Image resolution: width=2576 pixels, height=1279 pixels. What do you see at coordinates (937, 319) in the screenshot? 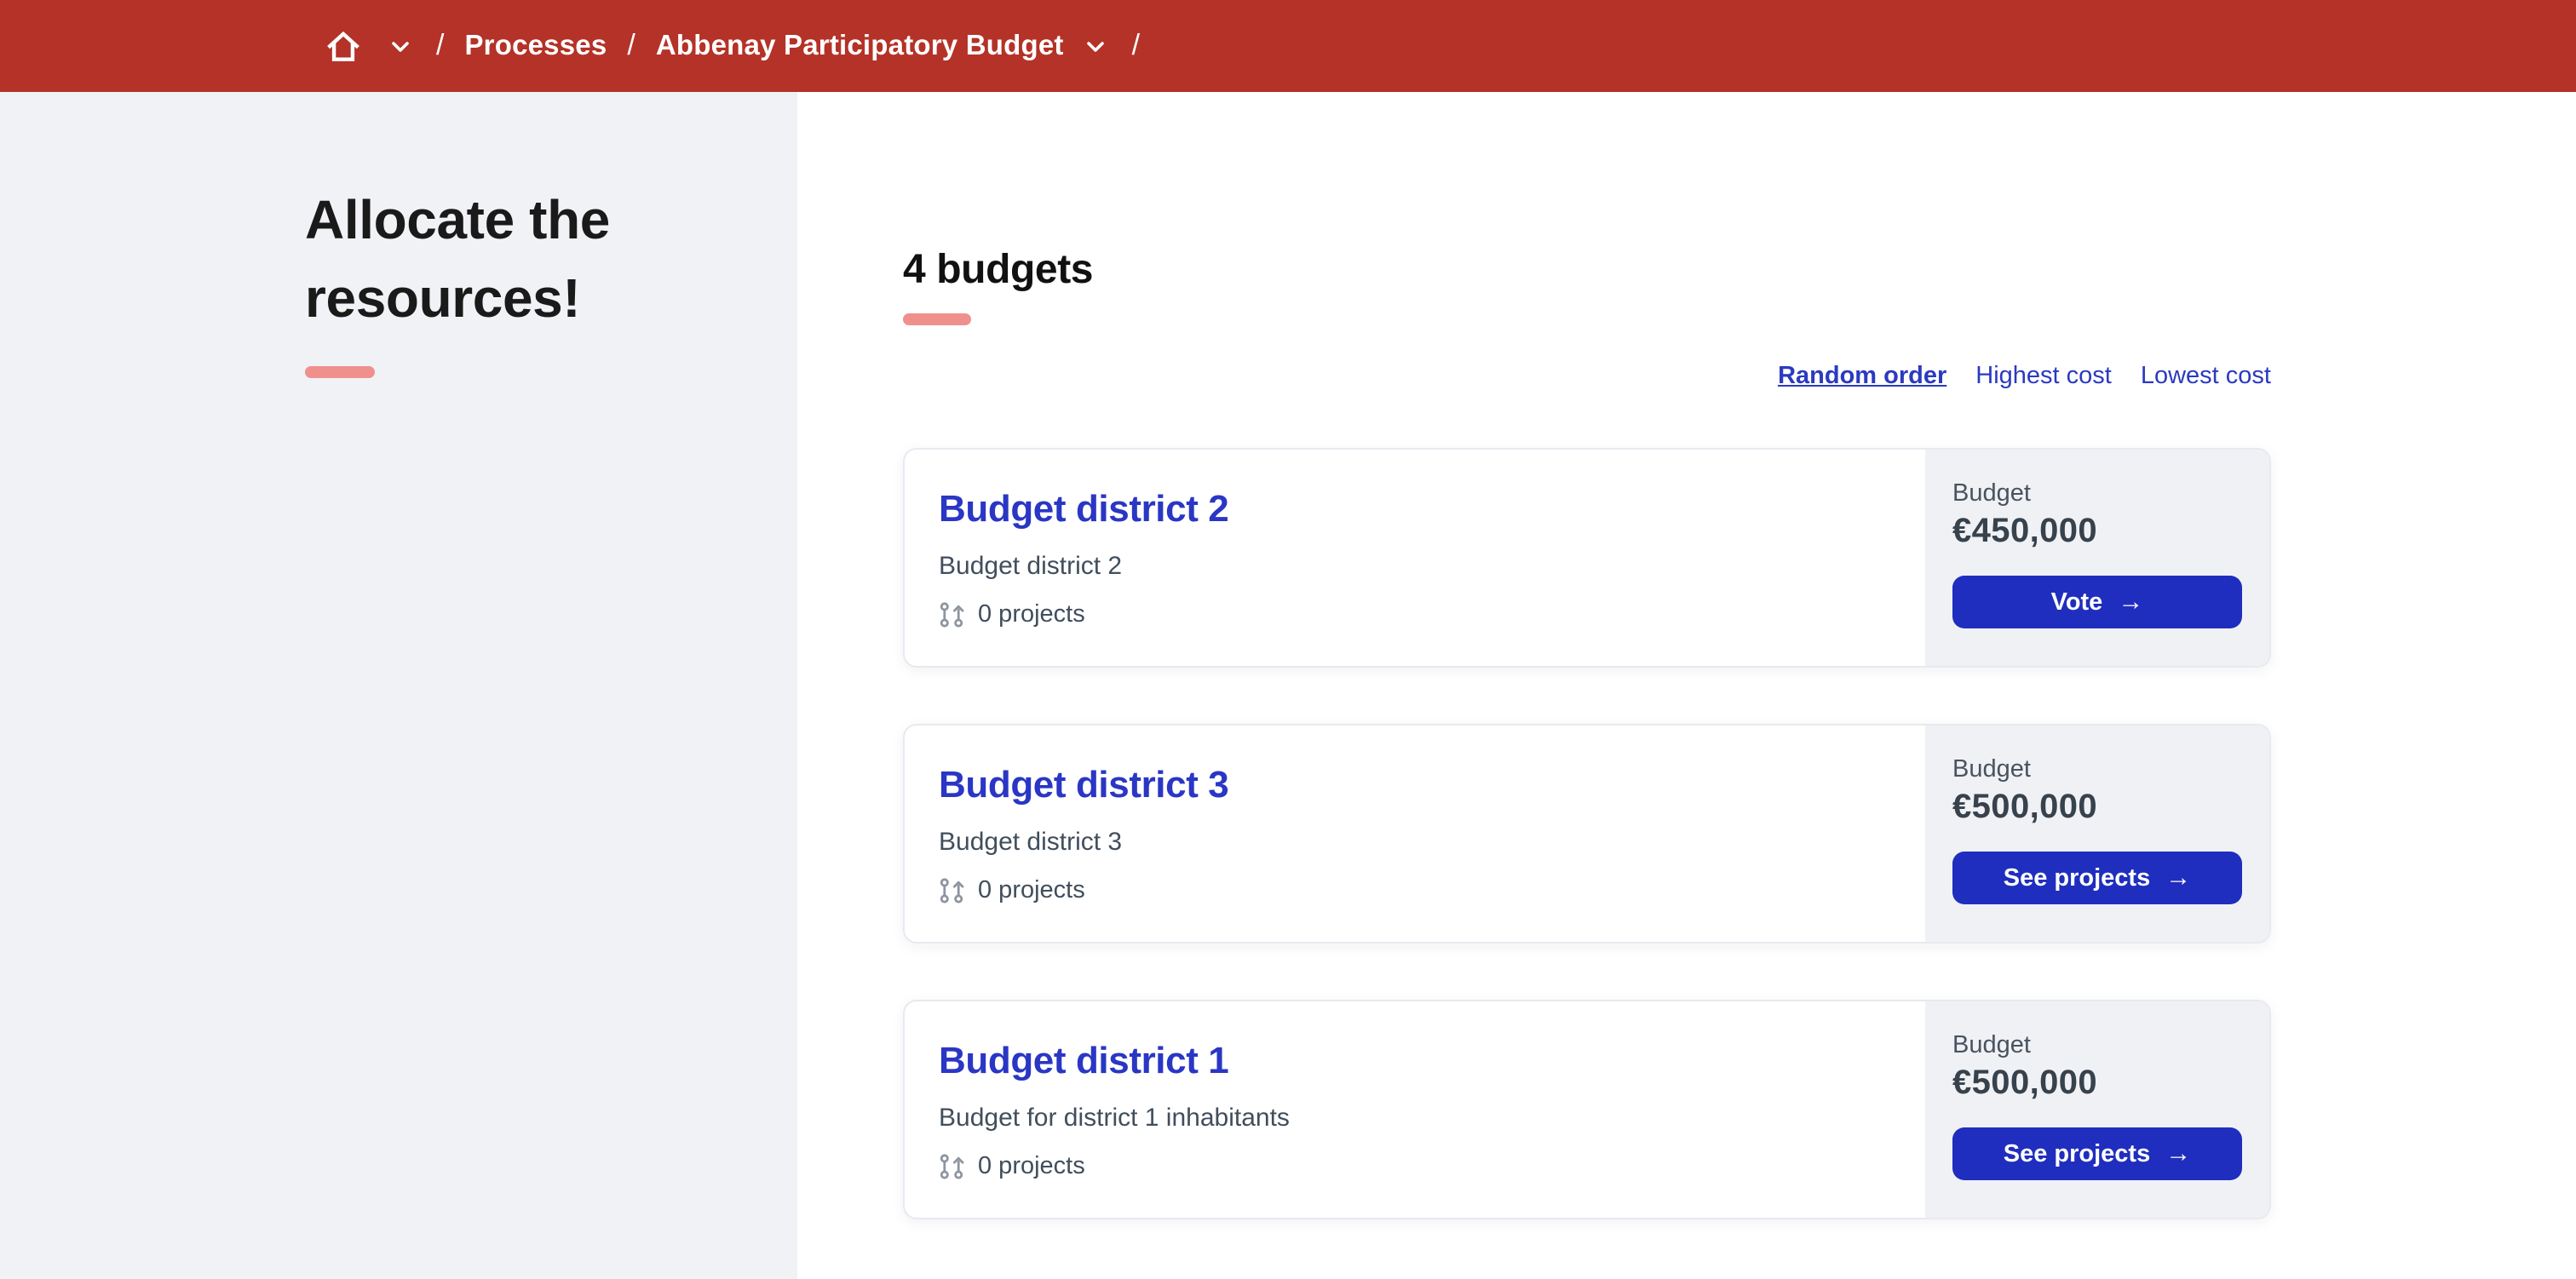
I see `heading-accent-bar` at bounding box center [937, 319].